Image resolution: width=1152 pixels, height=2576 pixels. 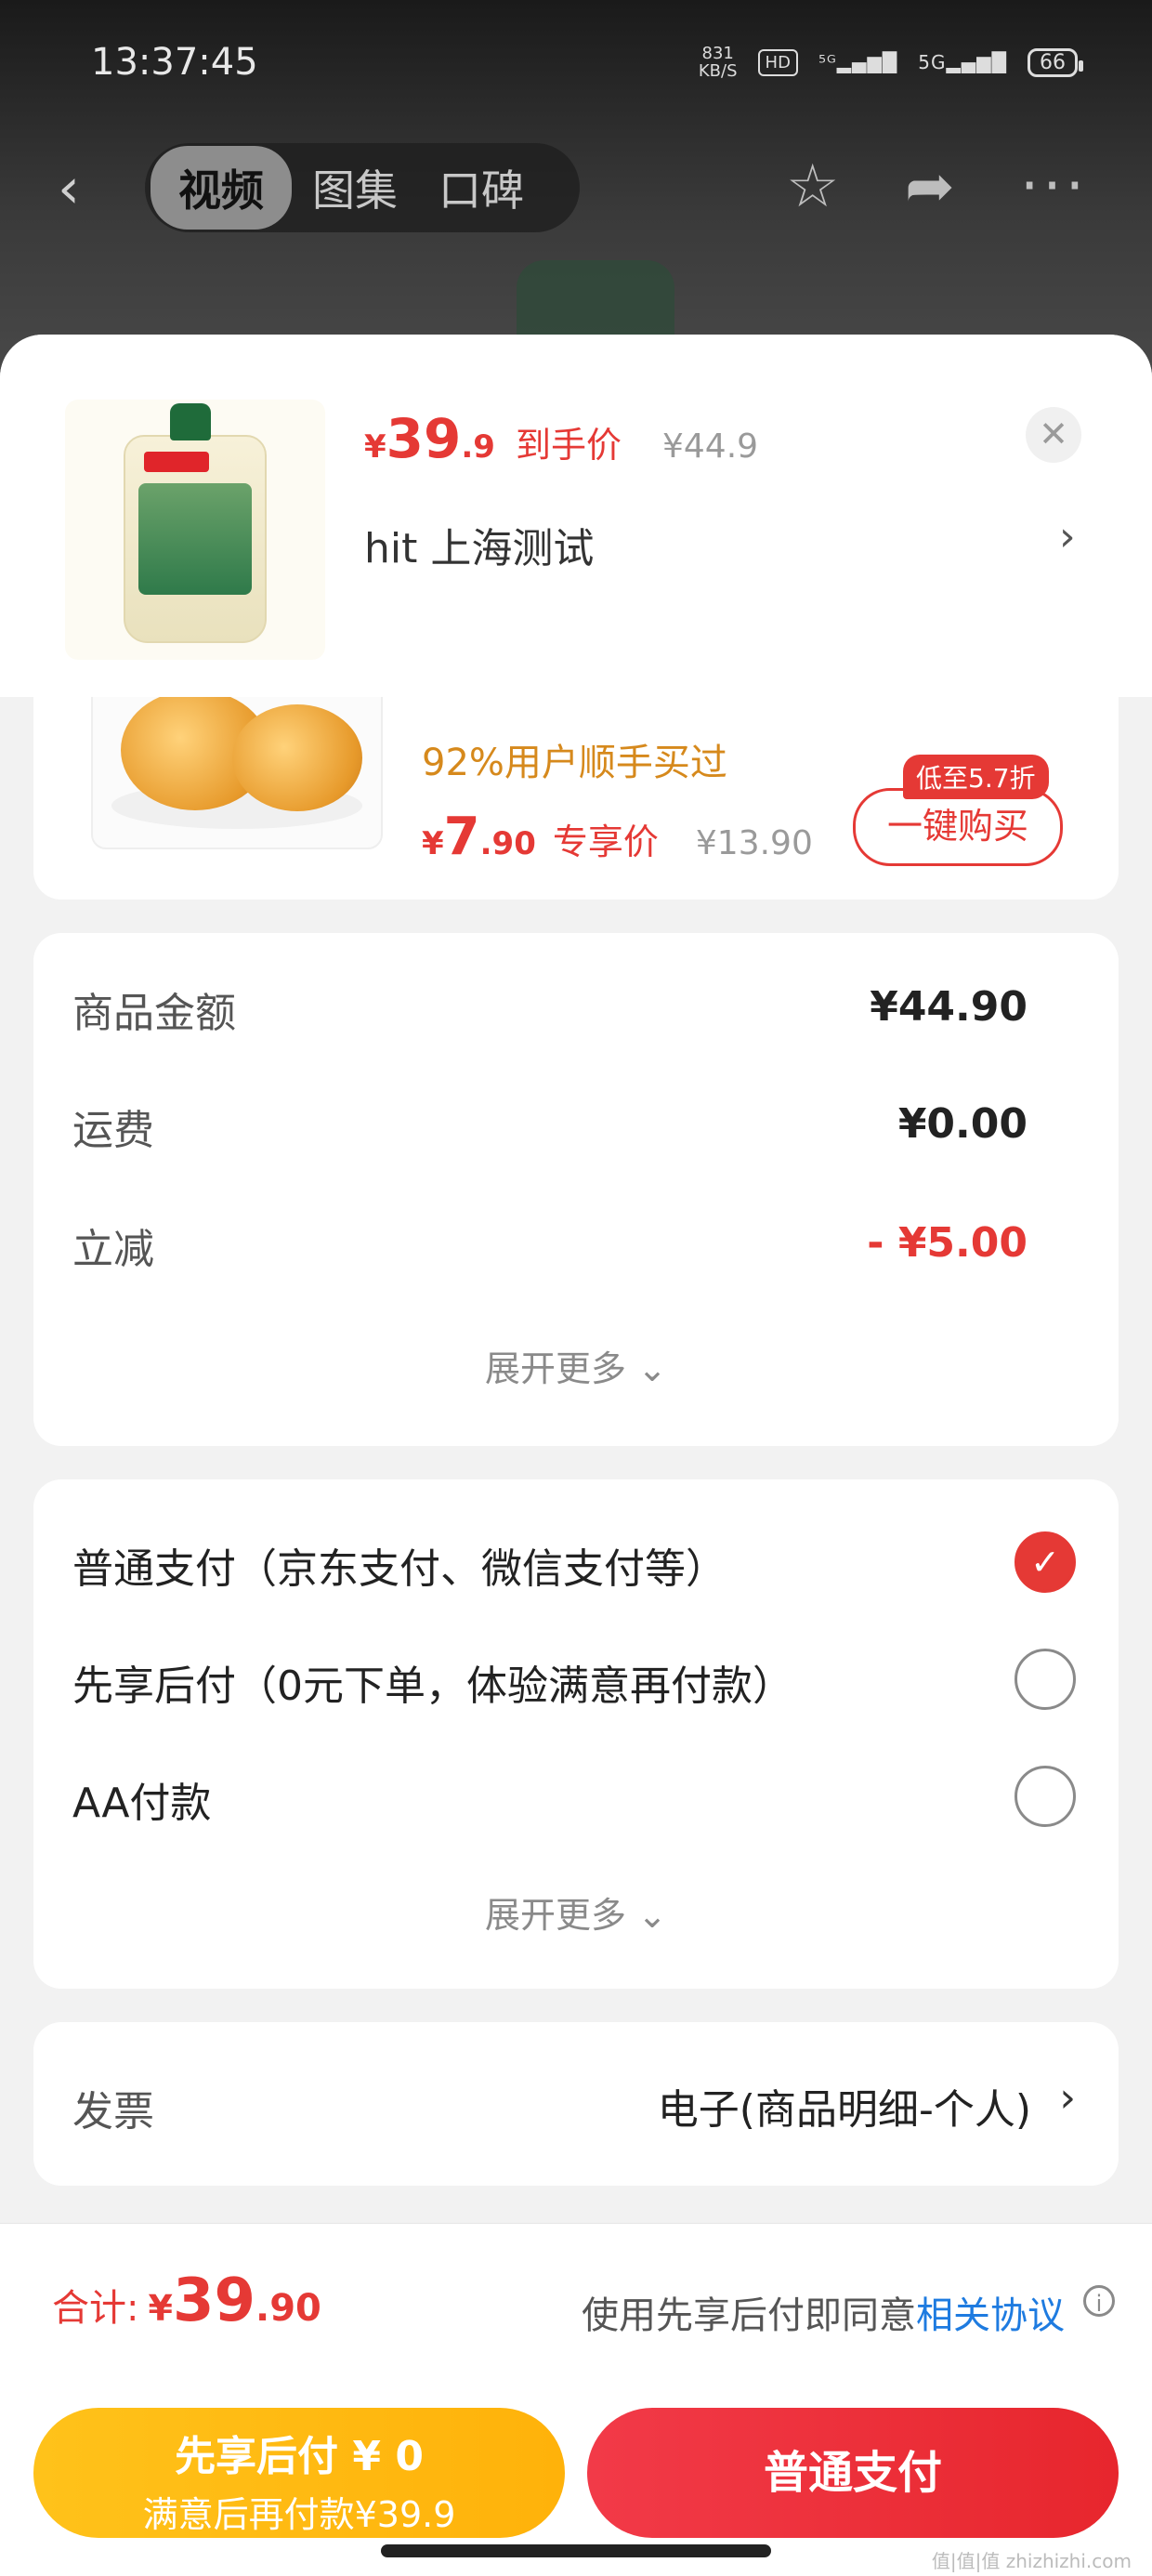 I want to click on normal-pay-button: 普通支付, so click(x=853, y=2473).